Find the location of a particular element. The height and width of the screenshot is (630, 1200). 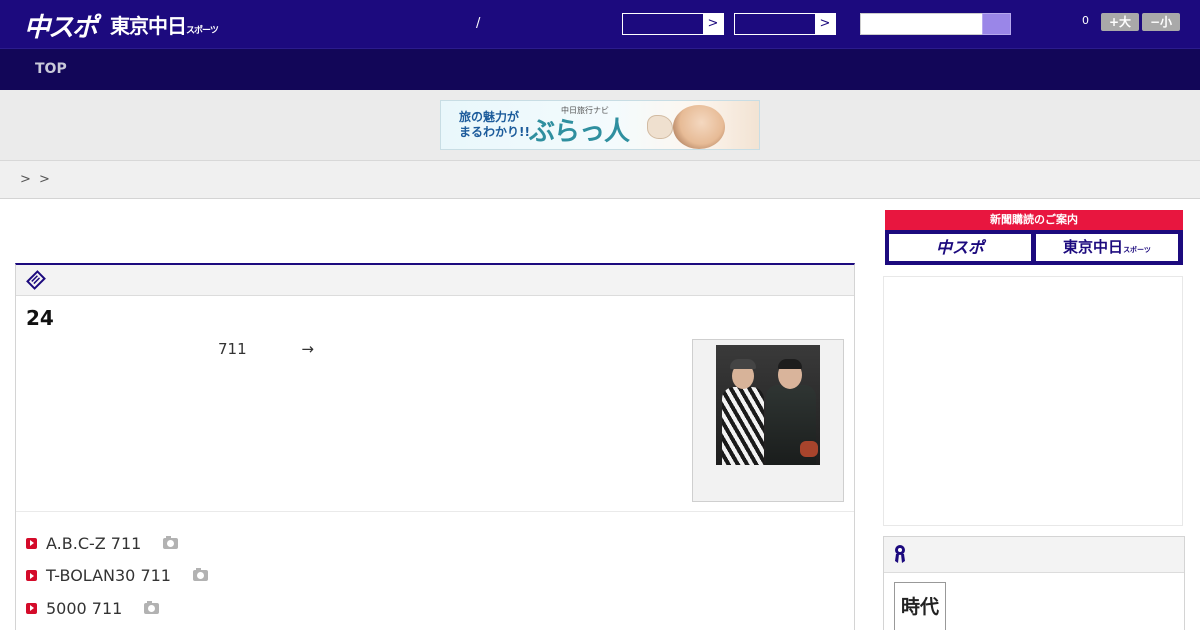

article-divider is located at coordinates (435, 511).